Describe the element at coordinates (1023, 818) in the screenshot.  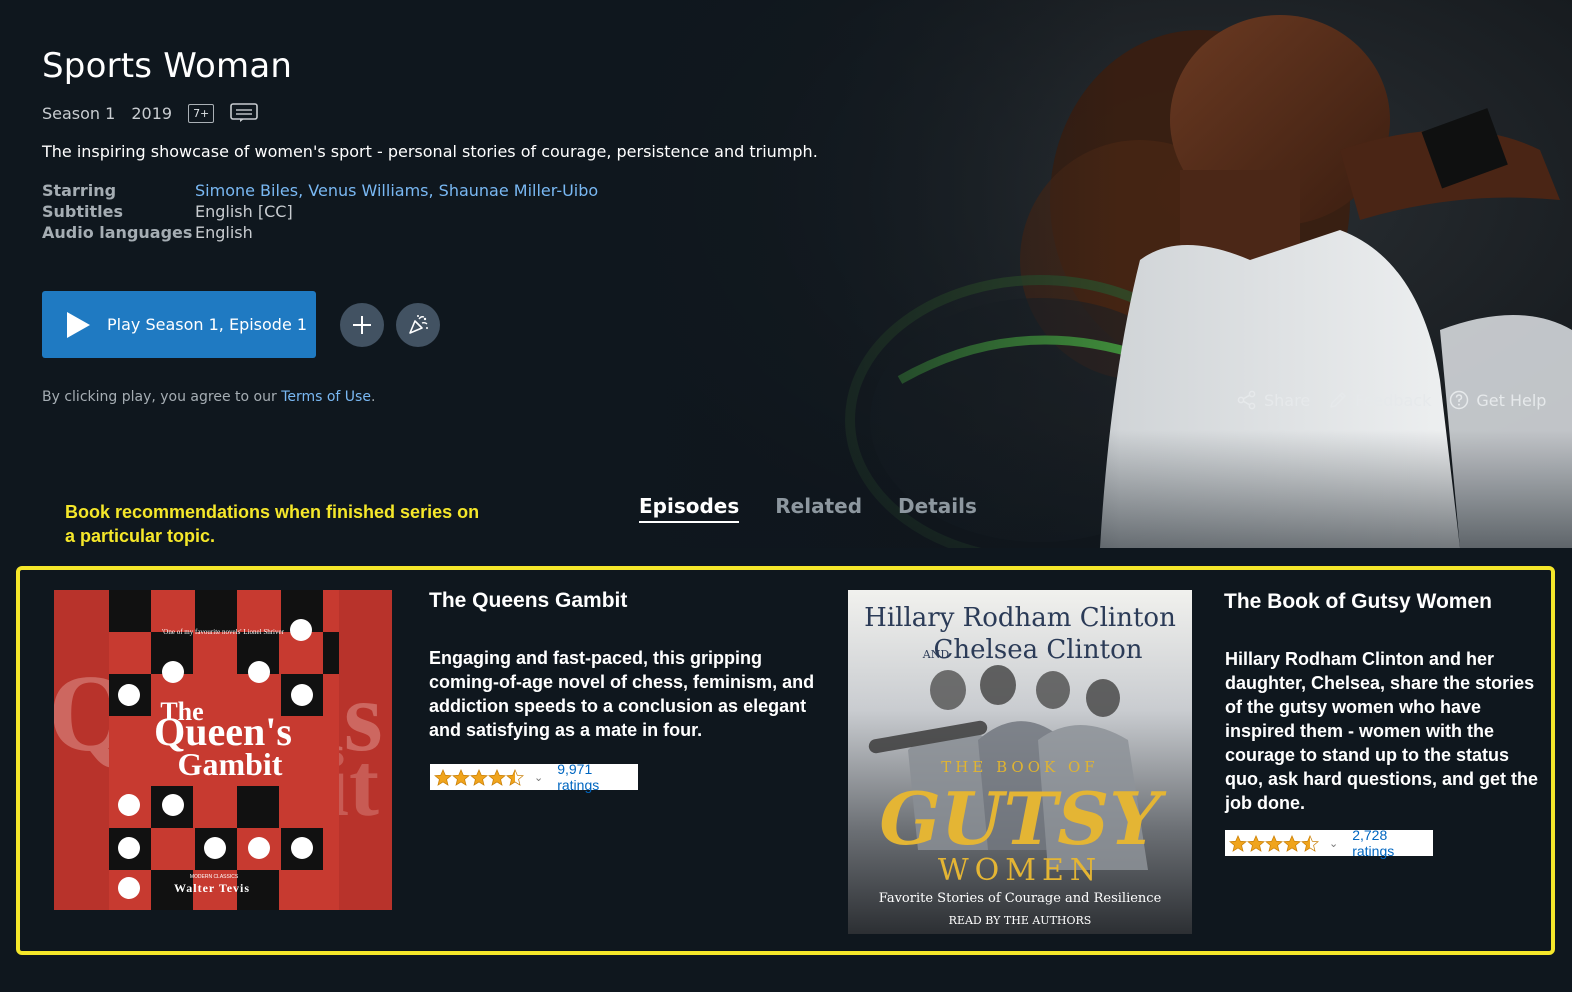
I see `cover-title-word1: GUTSY` at that location.